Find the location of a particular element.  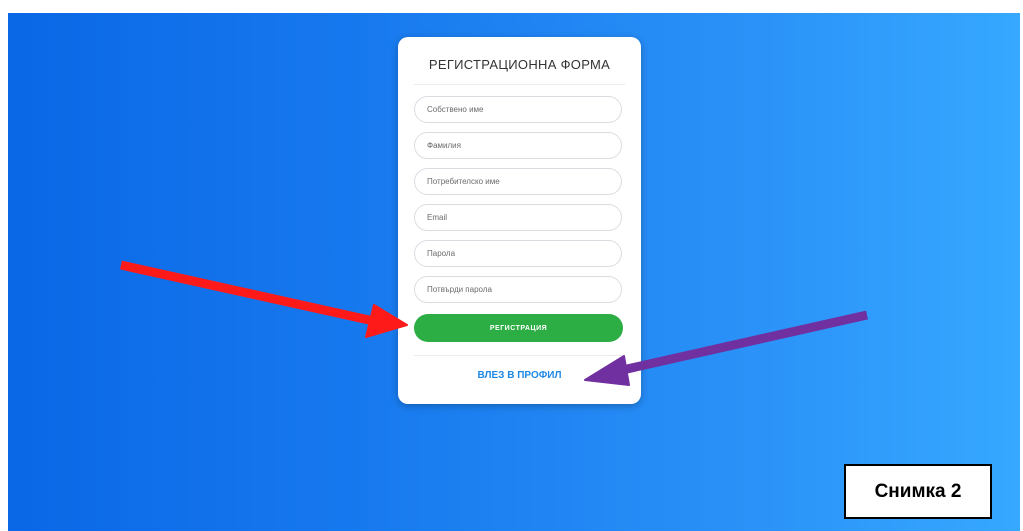

caption-box: Снимка 2 is located at coordinates (918, 491).